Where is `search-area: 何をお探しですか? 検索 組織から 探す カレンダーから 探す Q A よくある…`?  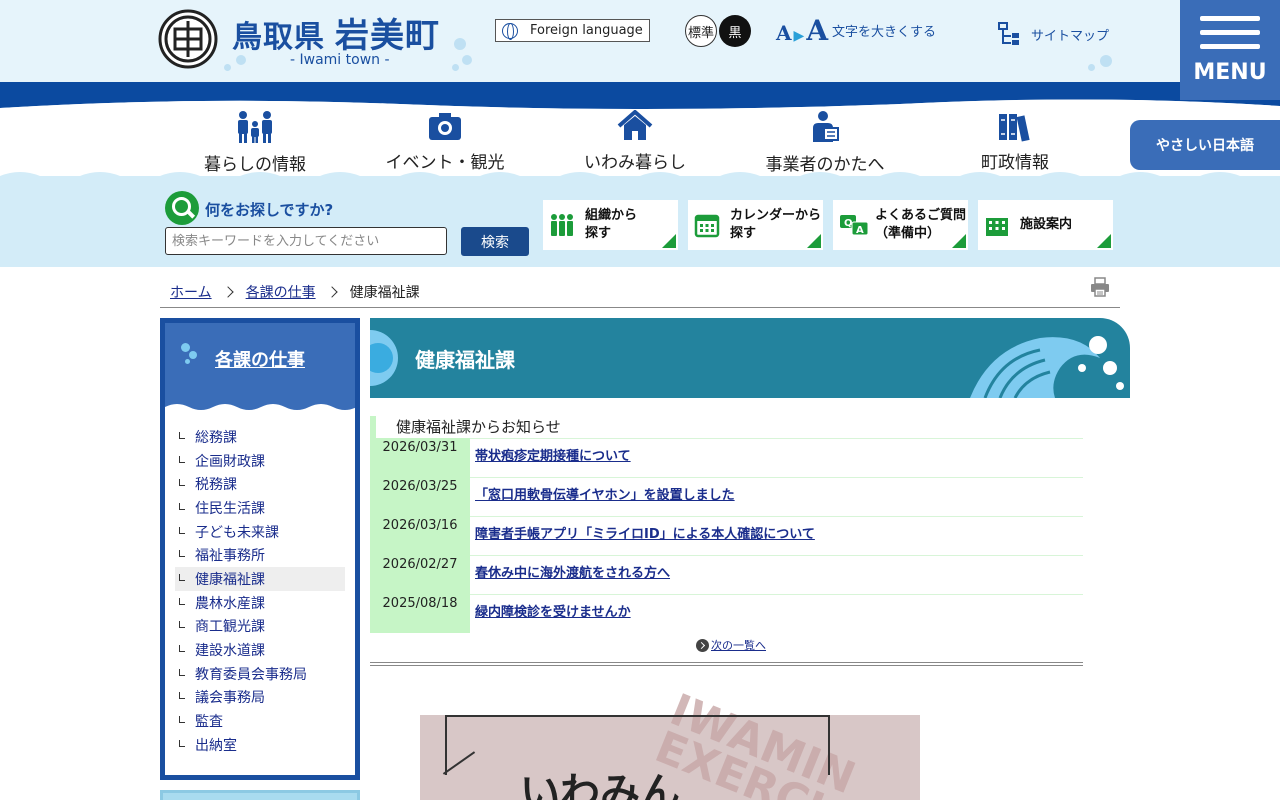
search-area: 何をお探しですか? 検索 組織から 探す カレンダーから 探す Q A よくある… is located at coordinates (640, 219).